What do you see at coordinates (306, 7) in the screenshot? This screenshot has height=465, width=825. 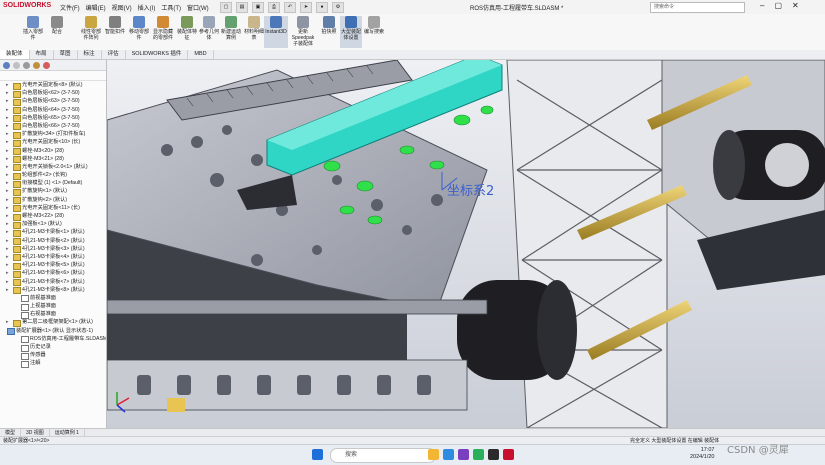 I see `select-icon: ➤` at bounding box center [306, 7].